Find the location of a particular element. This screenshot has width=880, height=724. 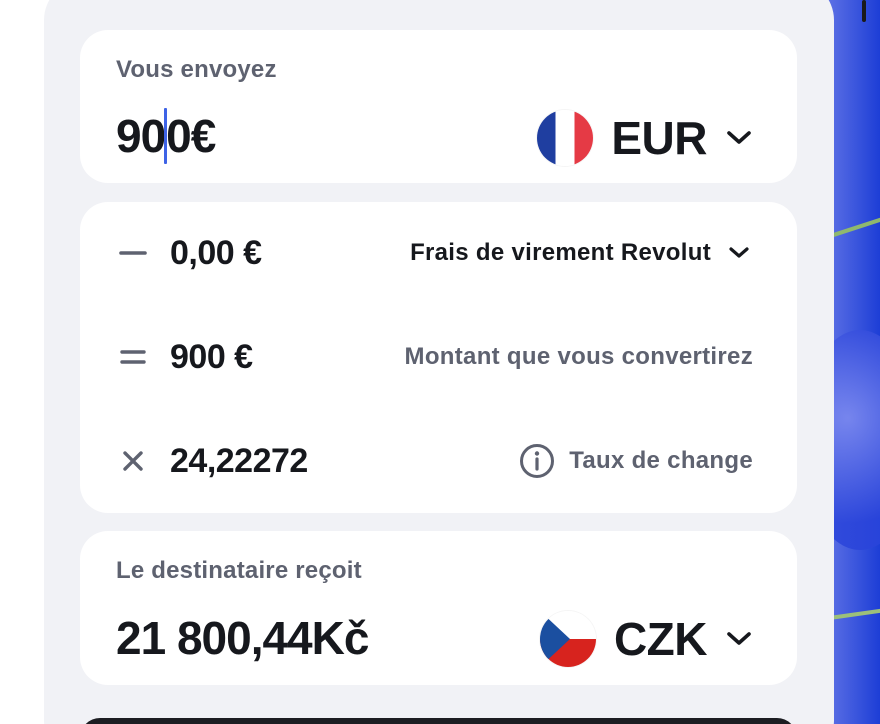

receive-amount-input: 21 800,44Kč is located at coordinates (242, 638).